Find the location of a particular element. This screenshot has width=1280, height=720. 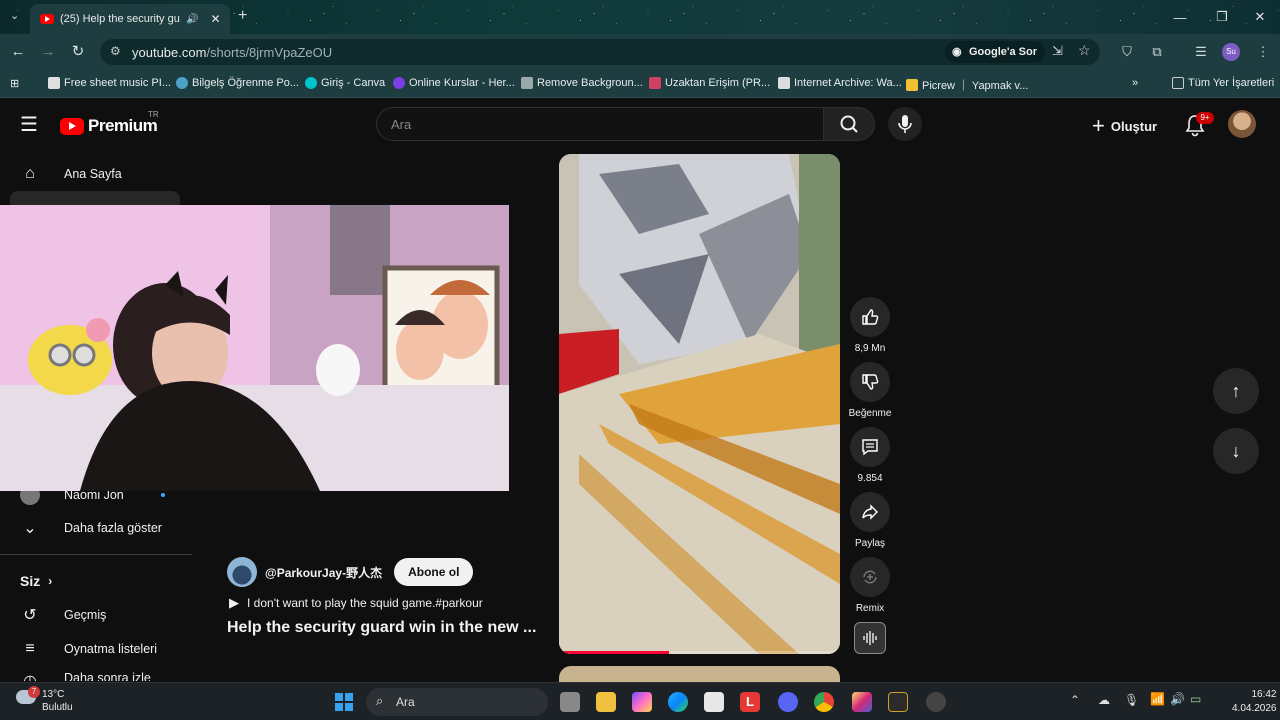

minimize-icon: — is located at coordinates (1180, 17).